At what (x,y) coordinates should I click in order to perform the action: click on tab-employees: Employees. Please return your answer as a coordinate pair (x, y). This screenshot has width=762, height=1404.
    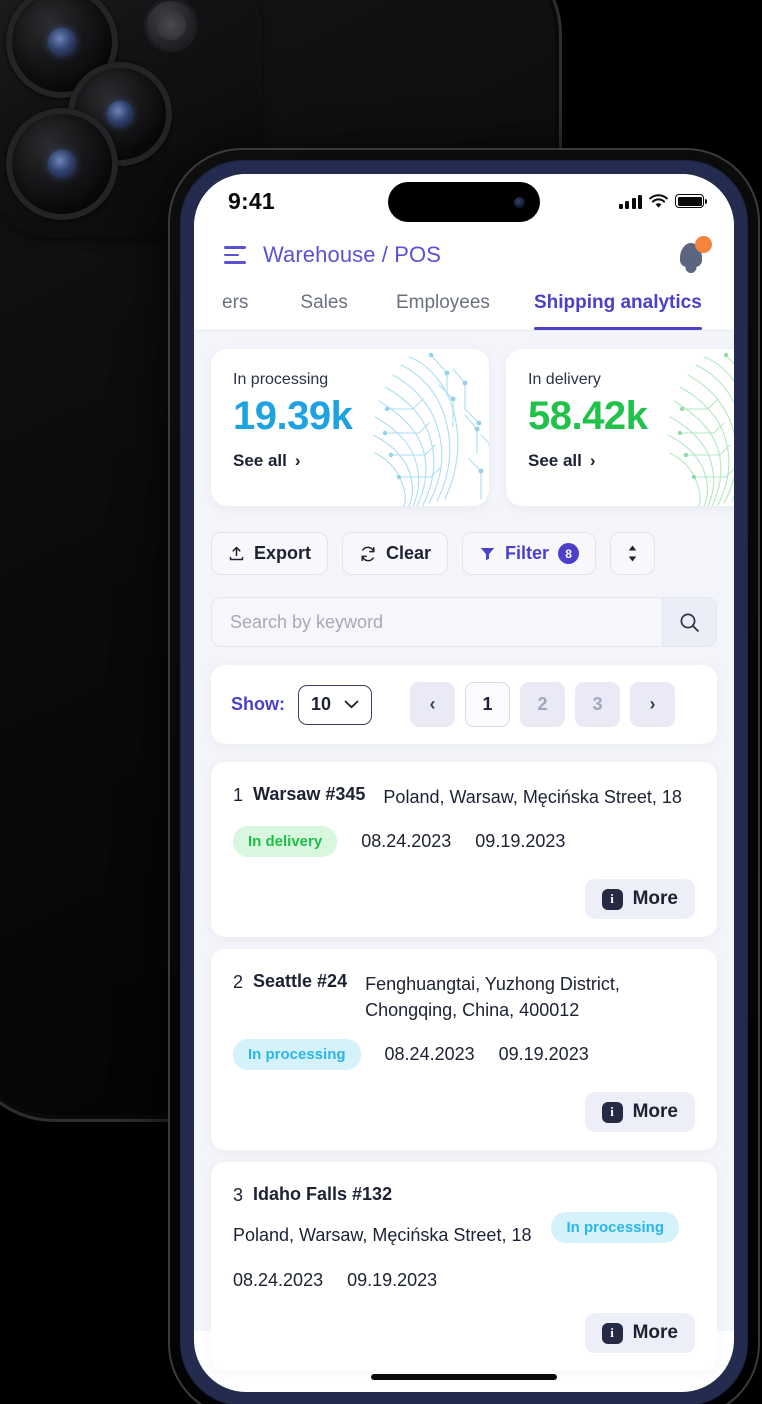
    Looking at the image, I should click on (443, 309).